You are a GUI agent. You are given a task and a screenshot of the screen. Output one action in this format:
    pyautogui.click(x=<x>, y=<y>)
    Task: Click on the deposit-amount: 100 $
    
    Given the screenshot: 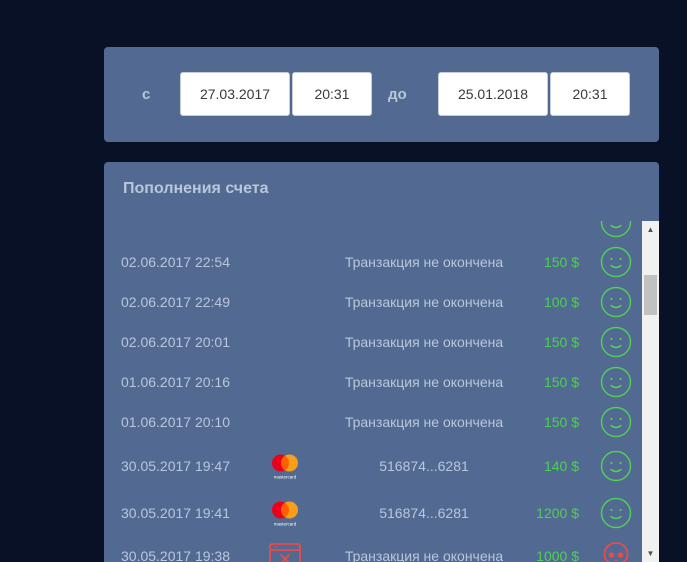 What is the action you would take?
    pyautogui.click(x=561, y=302)
    